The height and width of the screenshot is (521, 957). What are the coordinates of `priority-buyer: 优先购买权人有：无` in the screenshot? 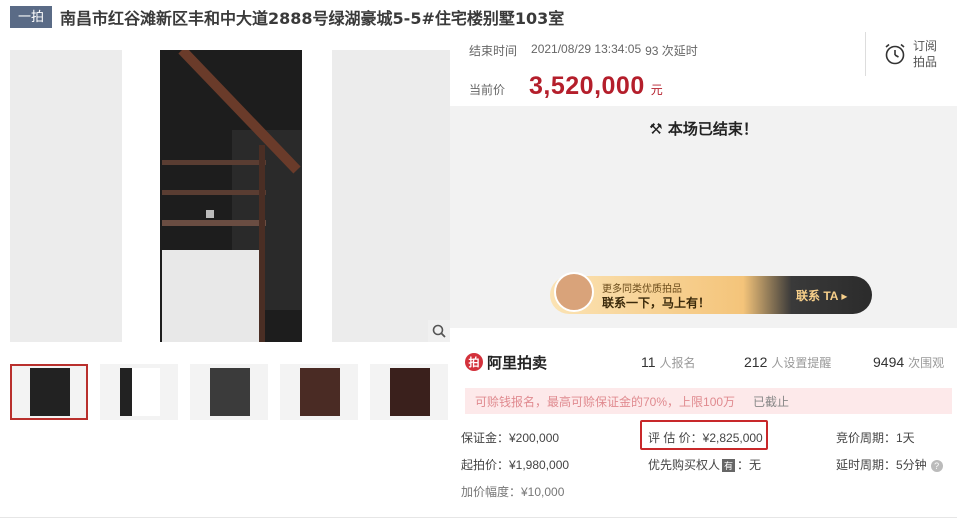 It's located at (704, 464).